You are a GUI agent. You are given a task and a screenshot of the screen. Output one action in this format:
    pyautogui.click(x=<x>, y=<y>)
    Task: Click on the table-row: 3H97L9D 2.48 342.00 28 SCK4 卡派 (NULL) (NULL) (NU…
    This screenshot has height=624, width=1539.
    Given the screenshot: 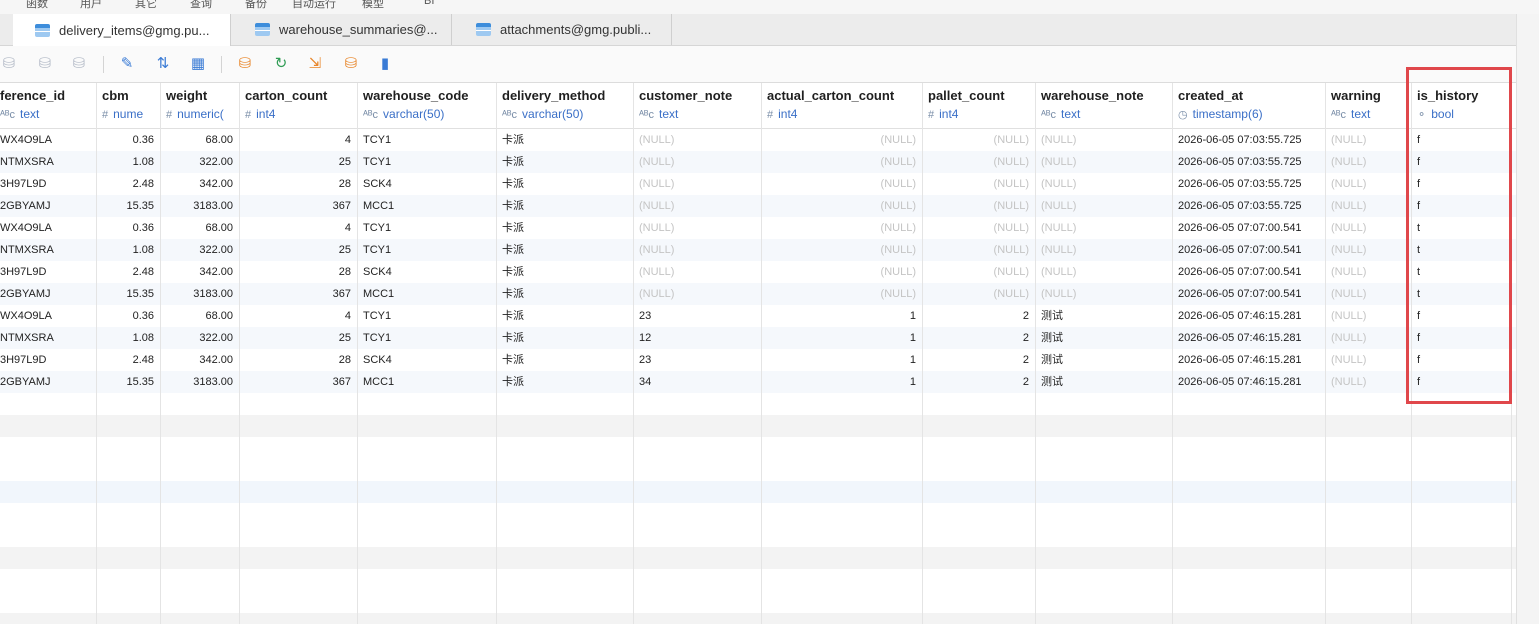 What is the action you would take?
    pyautogui.click(x=758, y=272)
    